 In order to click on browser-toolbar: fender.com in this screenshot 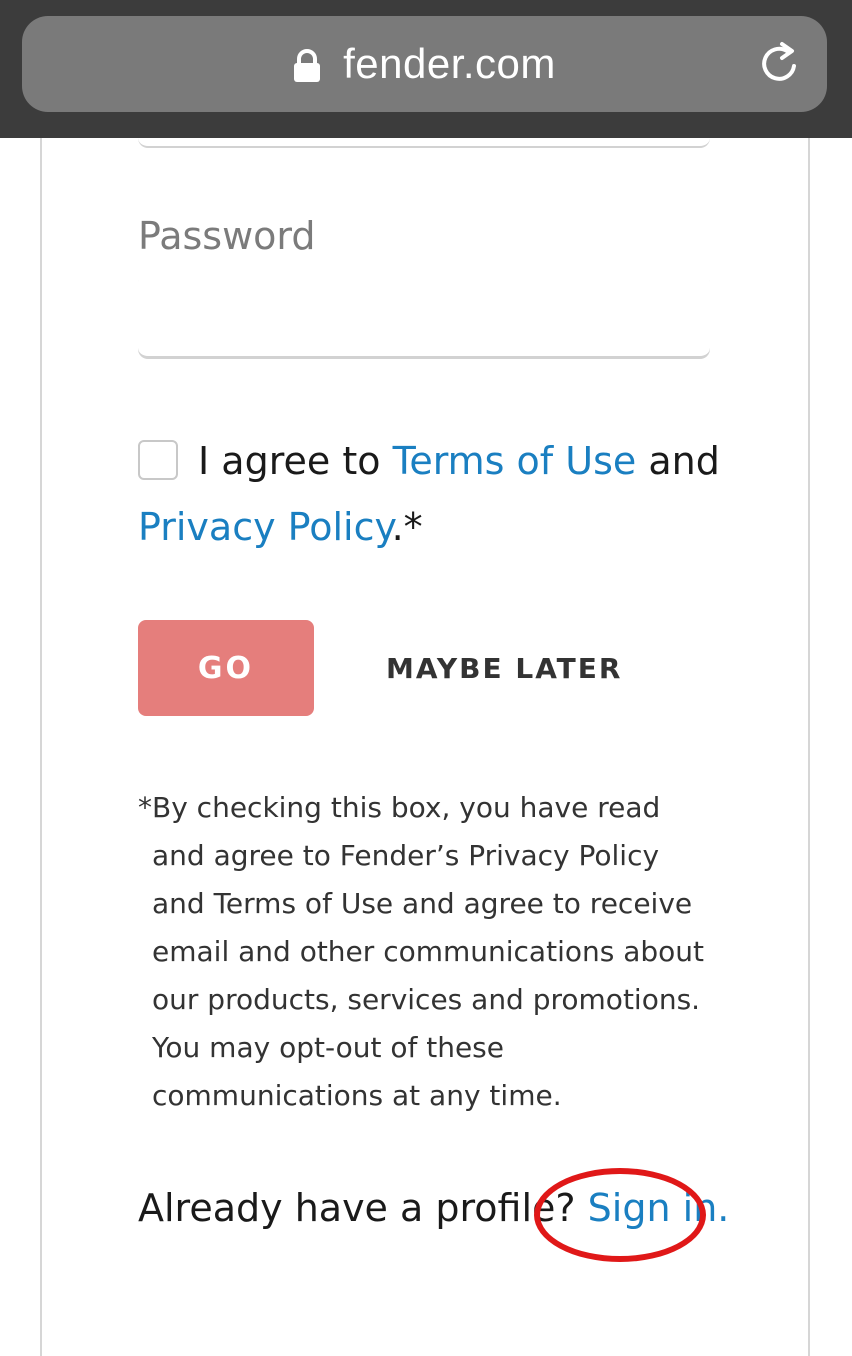, I will do `click(426, 69)`.